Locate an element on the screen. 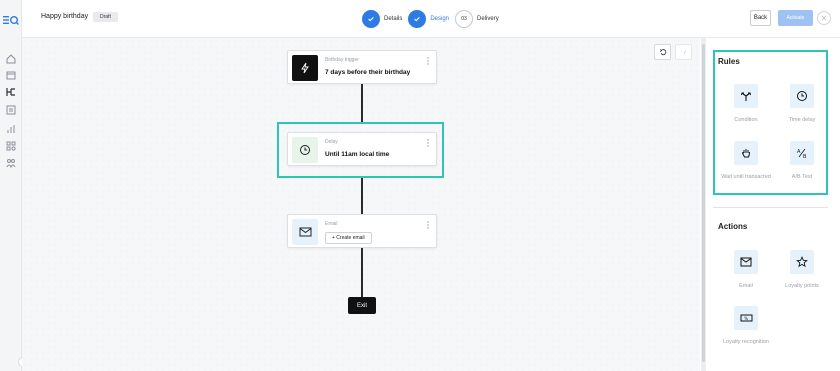 Image resolution: width=840 pixels, height=371 pixels. back-button: Back is located at coordinates (760, 18).